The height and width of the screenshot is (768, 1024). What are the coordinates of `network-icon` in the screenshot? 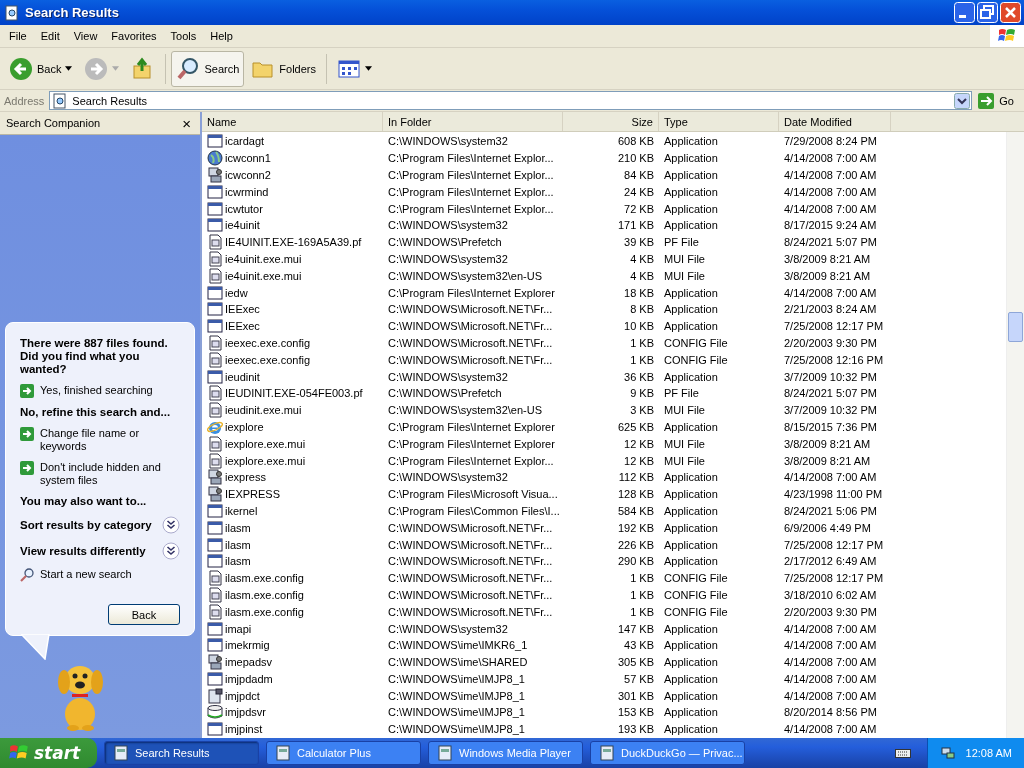 It's located at (947, 753).